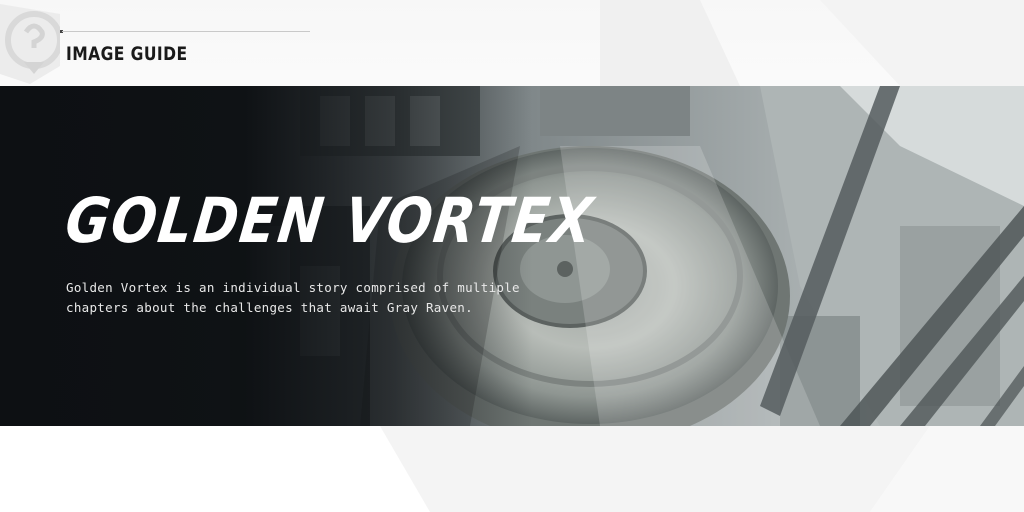 The width and height of the screenshot is (1024, 512). I want to click on story-title: GOLDEN VORTEX, so click(330, 220).